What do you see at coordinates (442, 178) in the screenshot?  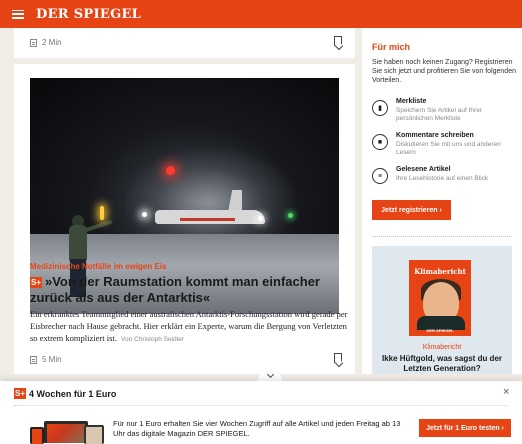 I see `benefit-desc: Ihre Lesehistorie auf einen Blick` at bounding box center [442, 178].